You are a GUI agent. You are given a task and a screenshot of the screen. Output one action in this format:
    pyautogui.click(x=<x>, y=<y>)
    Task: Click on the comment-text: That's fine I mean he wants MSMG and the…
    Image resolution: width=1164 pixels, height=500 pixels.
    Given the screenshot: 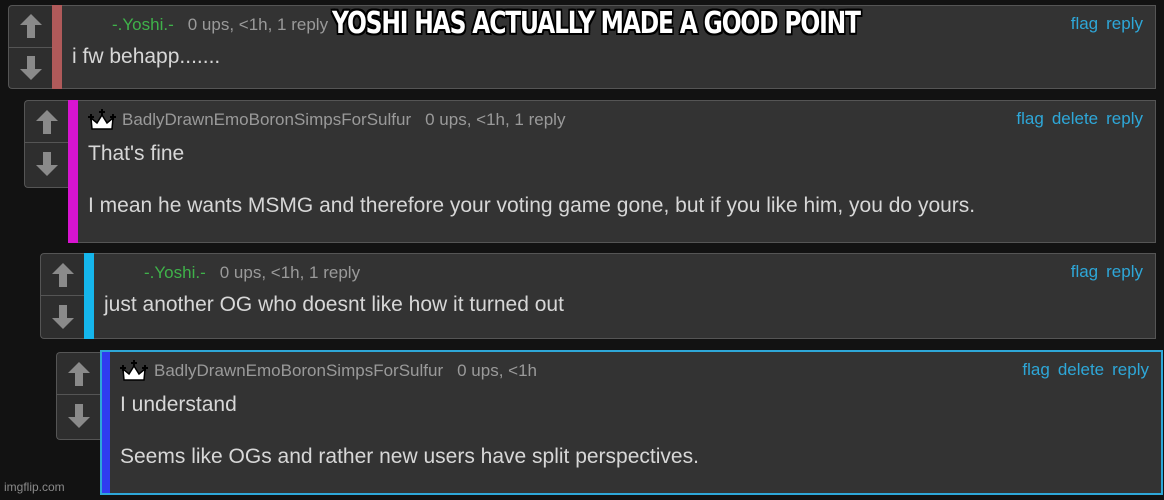 What is the action you would take?
    pyautogui.click(x=616, y=180)
    